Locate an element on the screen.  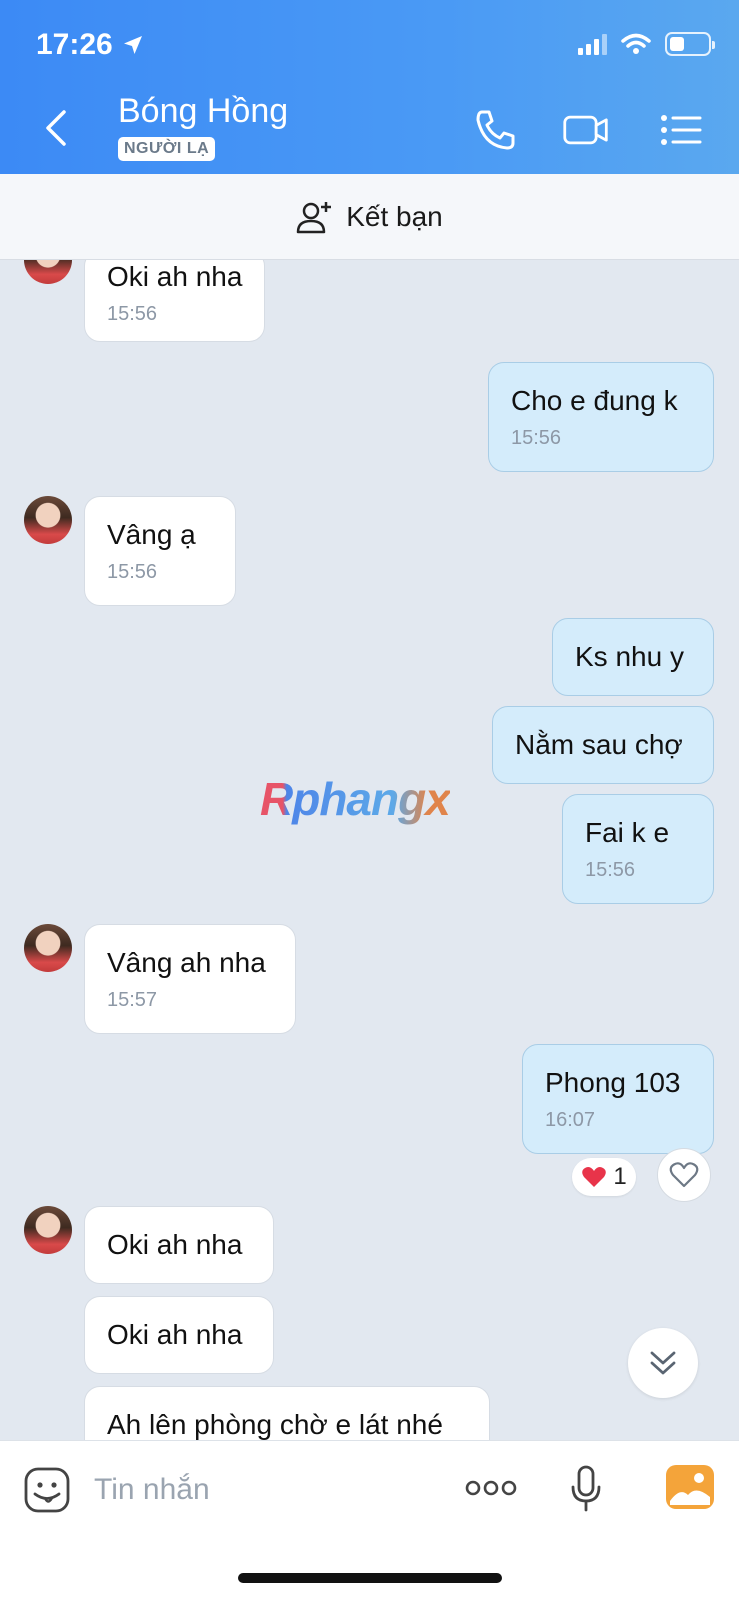
add-friend-button: Kết bạn is located at coordinates (369, 217).